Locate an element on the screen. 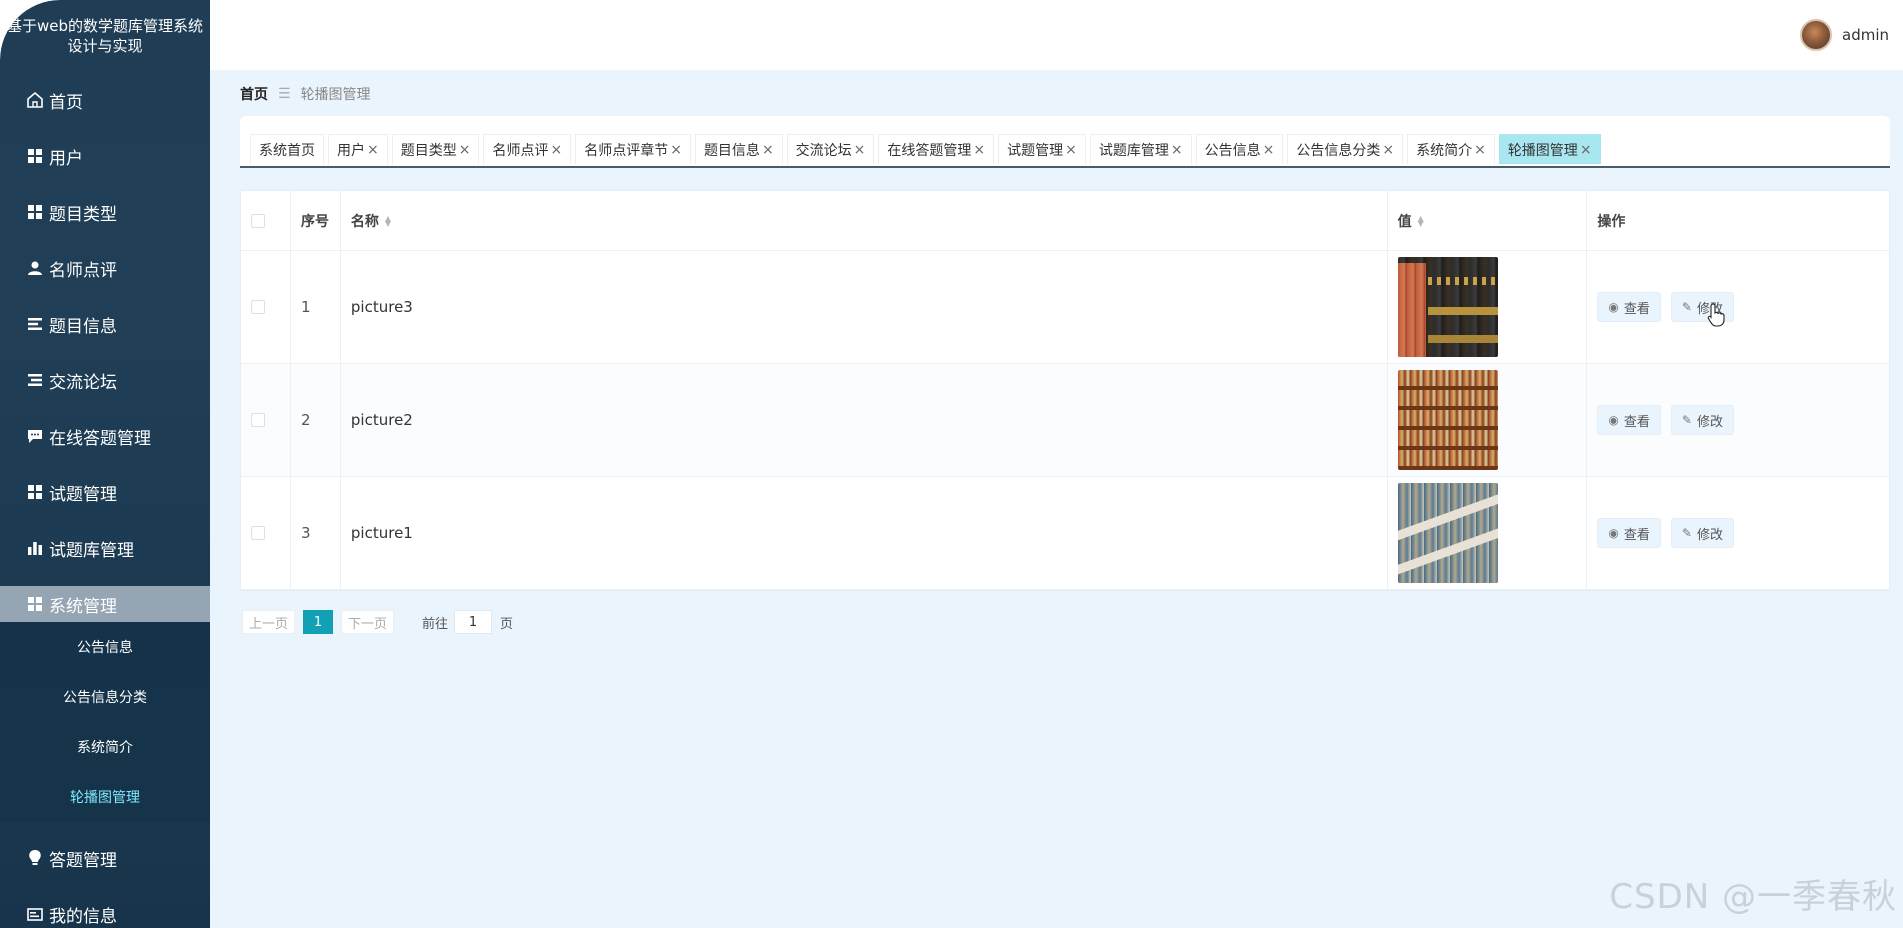 This screenshot has width=1903, height=928. submenu-item-system-intro: 系统简介 is located at coordinates (105, 747).